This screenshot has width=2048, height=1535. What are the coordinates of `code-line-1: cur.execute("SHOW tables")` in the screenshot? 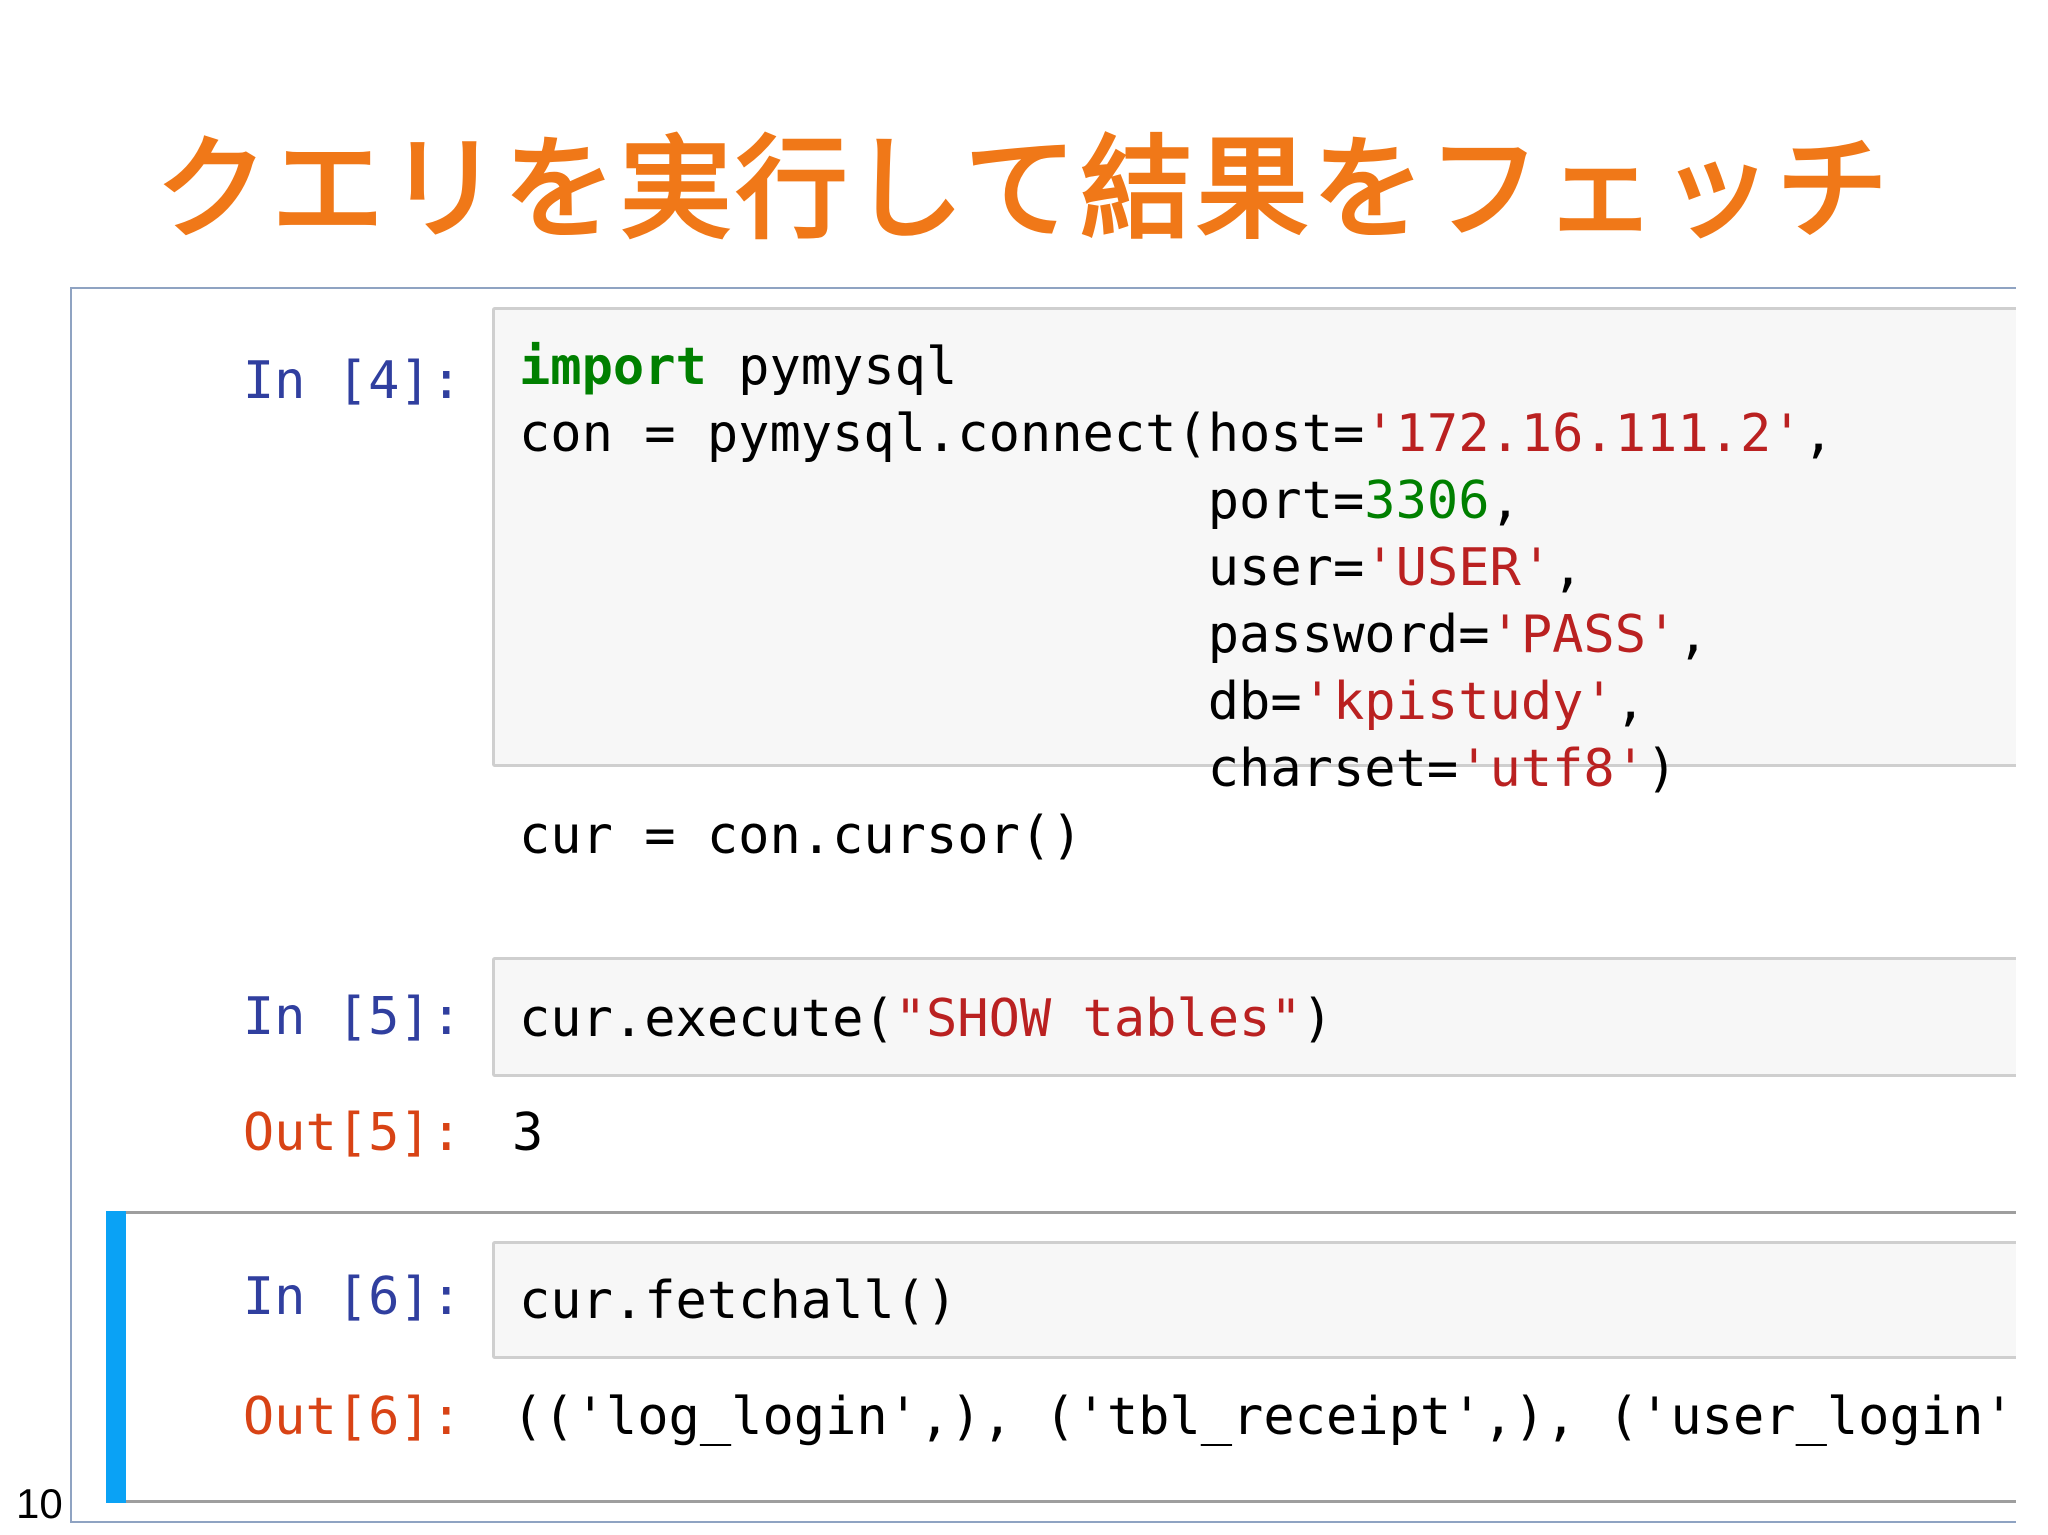 It's located at (926, 1019).